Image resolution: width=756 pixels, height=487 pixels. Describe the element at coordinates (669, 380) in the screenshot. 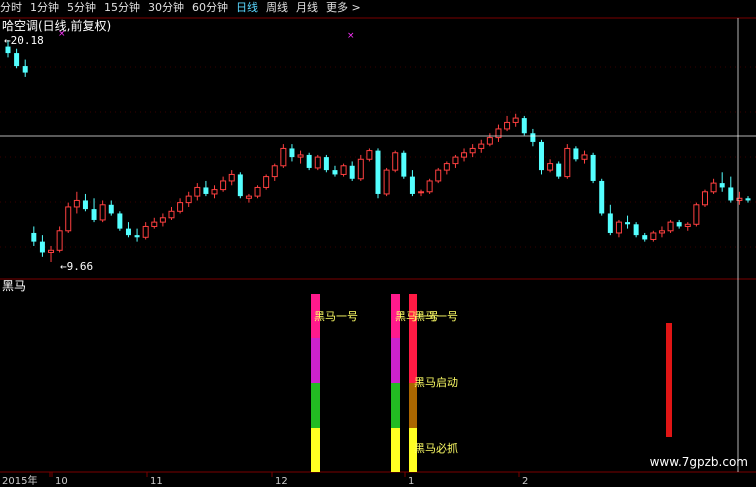

I see `signal-bar-red` at that location.